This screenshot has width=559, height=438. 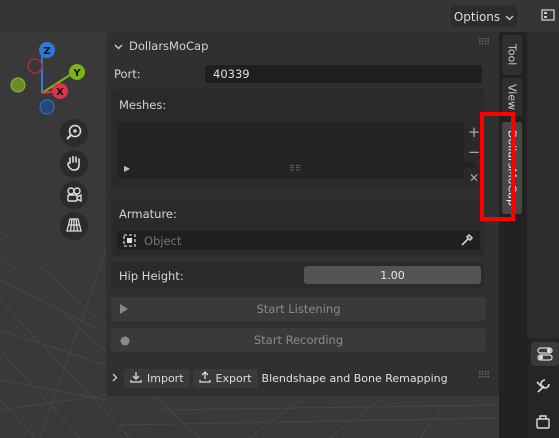 I want to click on start-recording-button: Start Recording, so click(x=298, y=340).